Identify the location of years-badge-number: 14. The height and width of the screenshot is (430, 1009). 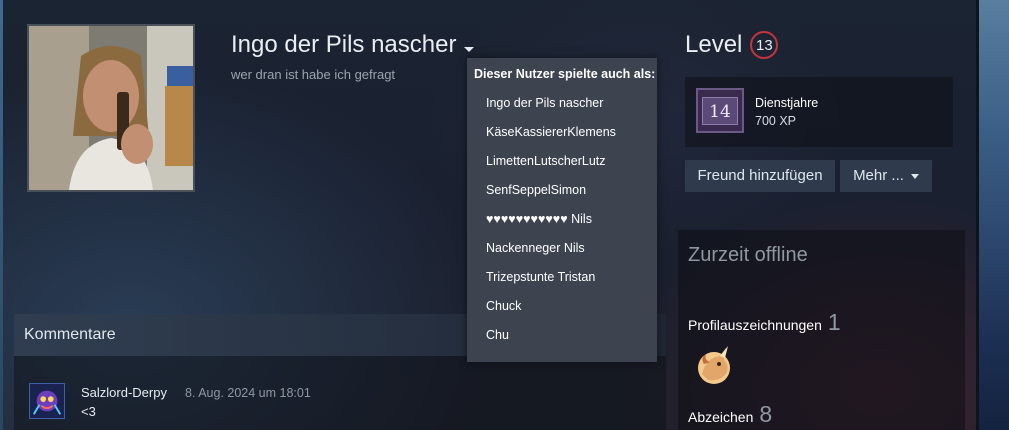
(720, 110).